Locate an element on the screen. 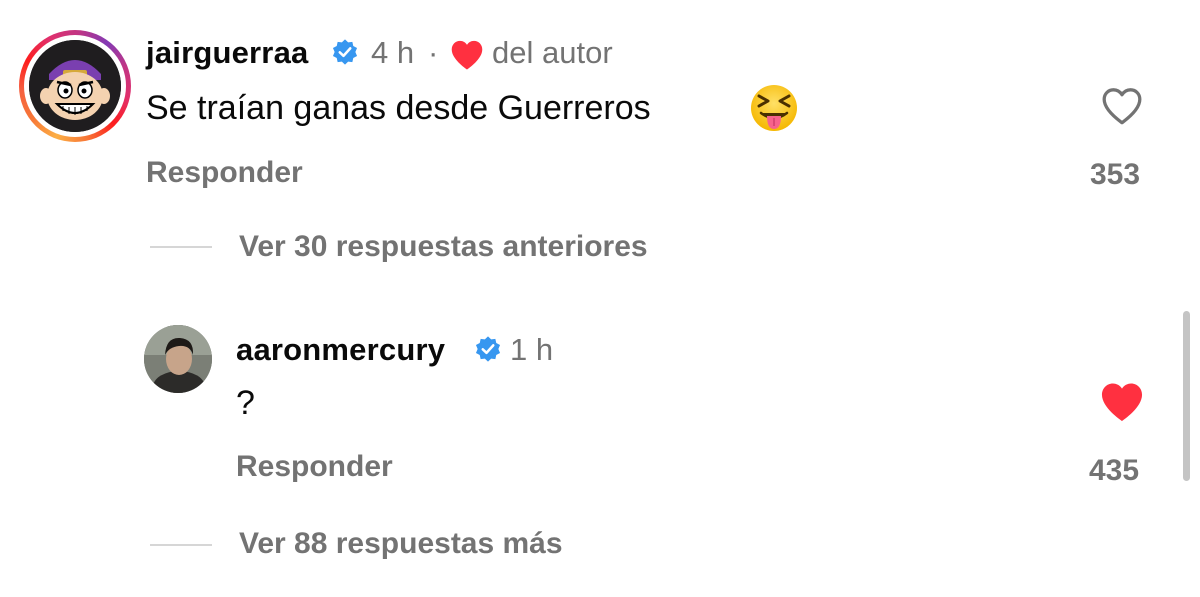 Image resolution: width=1200 pixels, height=597 pixels. view-previous-replies-button: Ver 30 respuestas anteriores is located at coordinates (443, 247).